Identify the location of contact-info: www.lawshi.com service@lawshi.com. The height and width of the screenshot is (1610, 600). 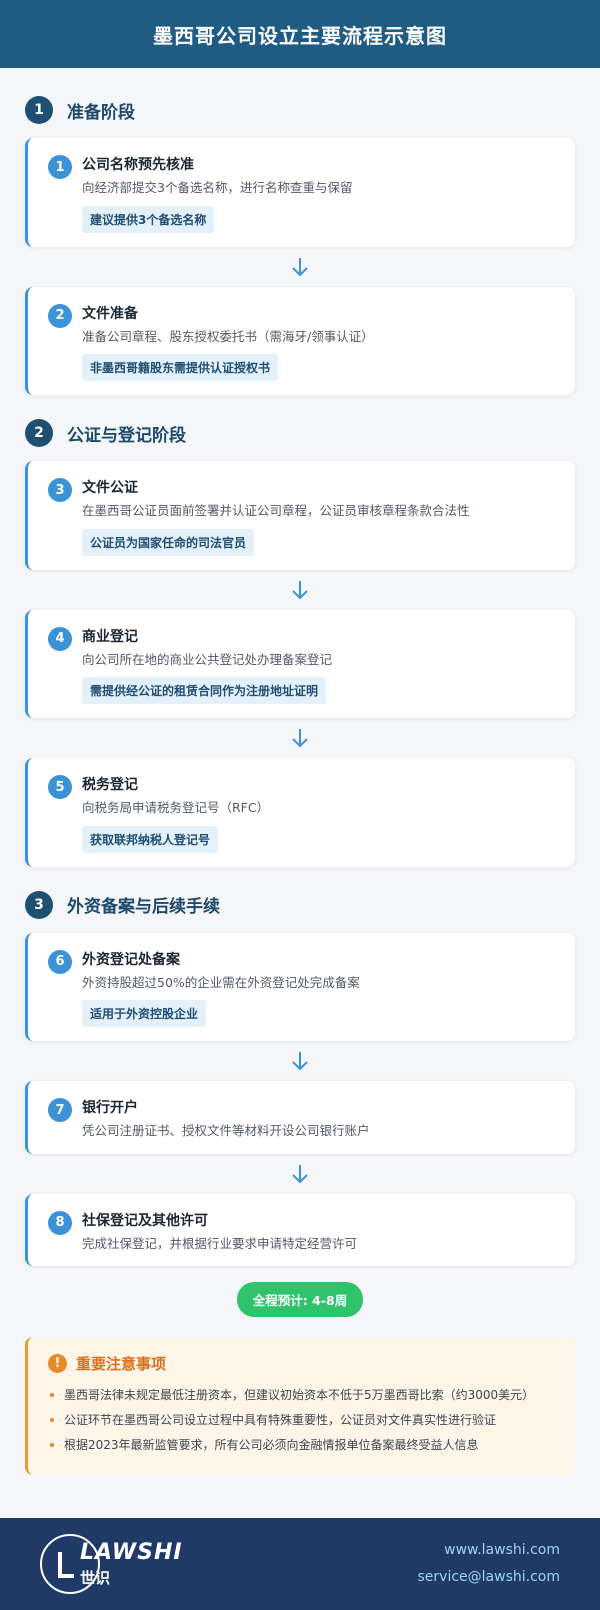
(489, 1564).